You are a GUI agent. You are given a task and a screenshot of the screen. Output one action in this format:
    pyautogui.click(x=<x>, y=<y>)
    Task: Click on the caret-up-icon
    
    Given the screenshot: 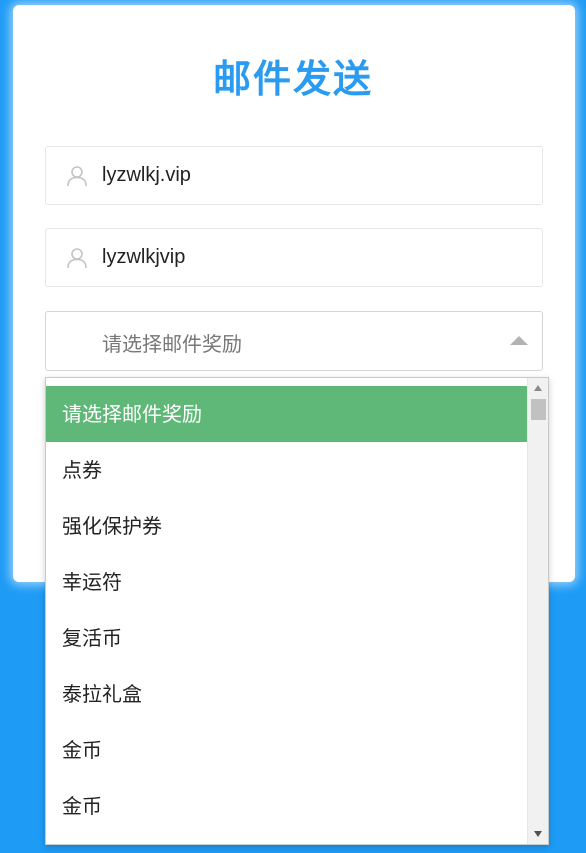 What is the action you would take?
    pyautogui.click(x=519, y=340)
    